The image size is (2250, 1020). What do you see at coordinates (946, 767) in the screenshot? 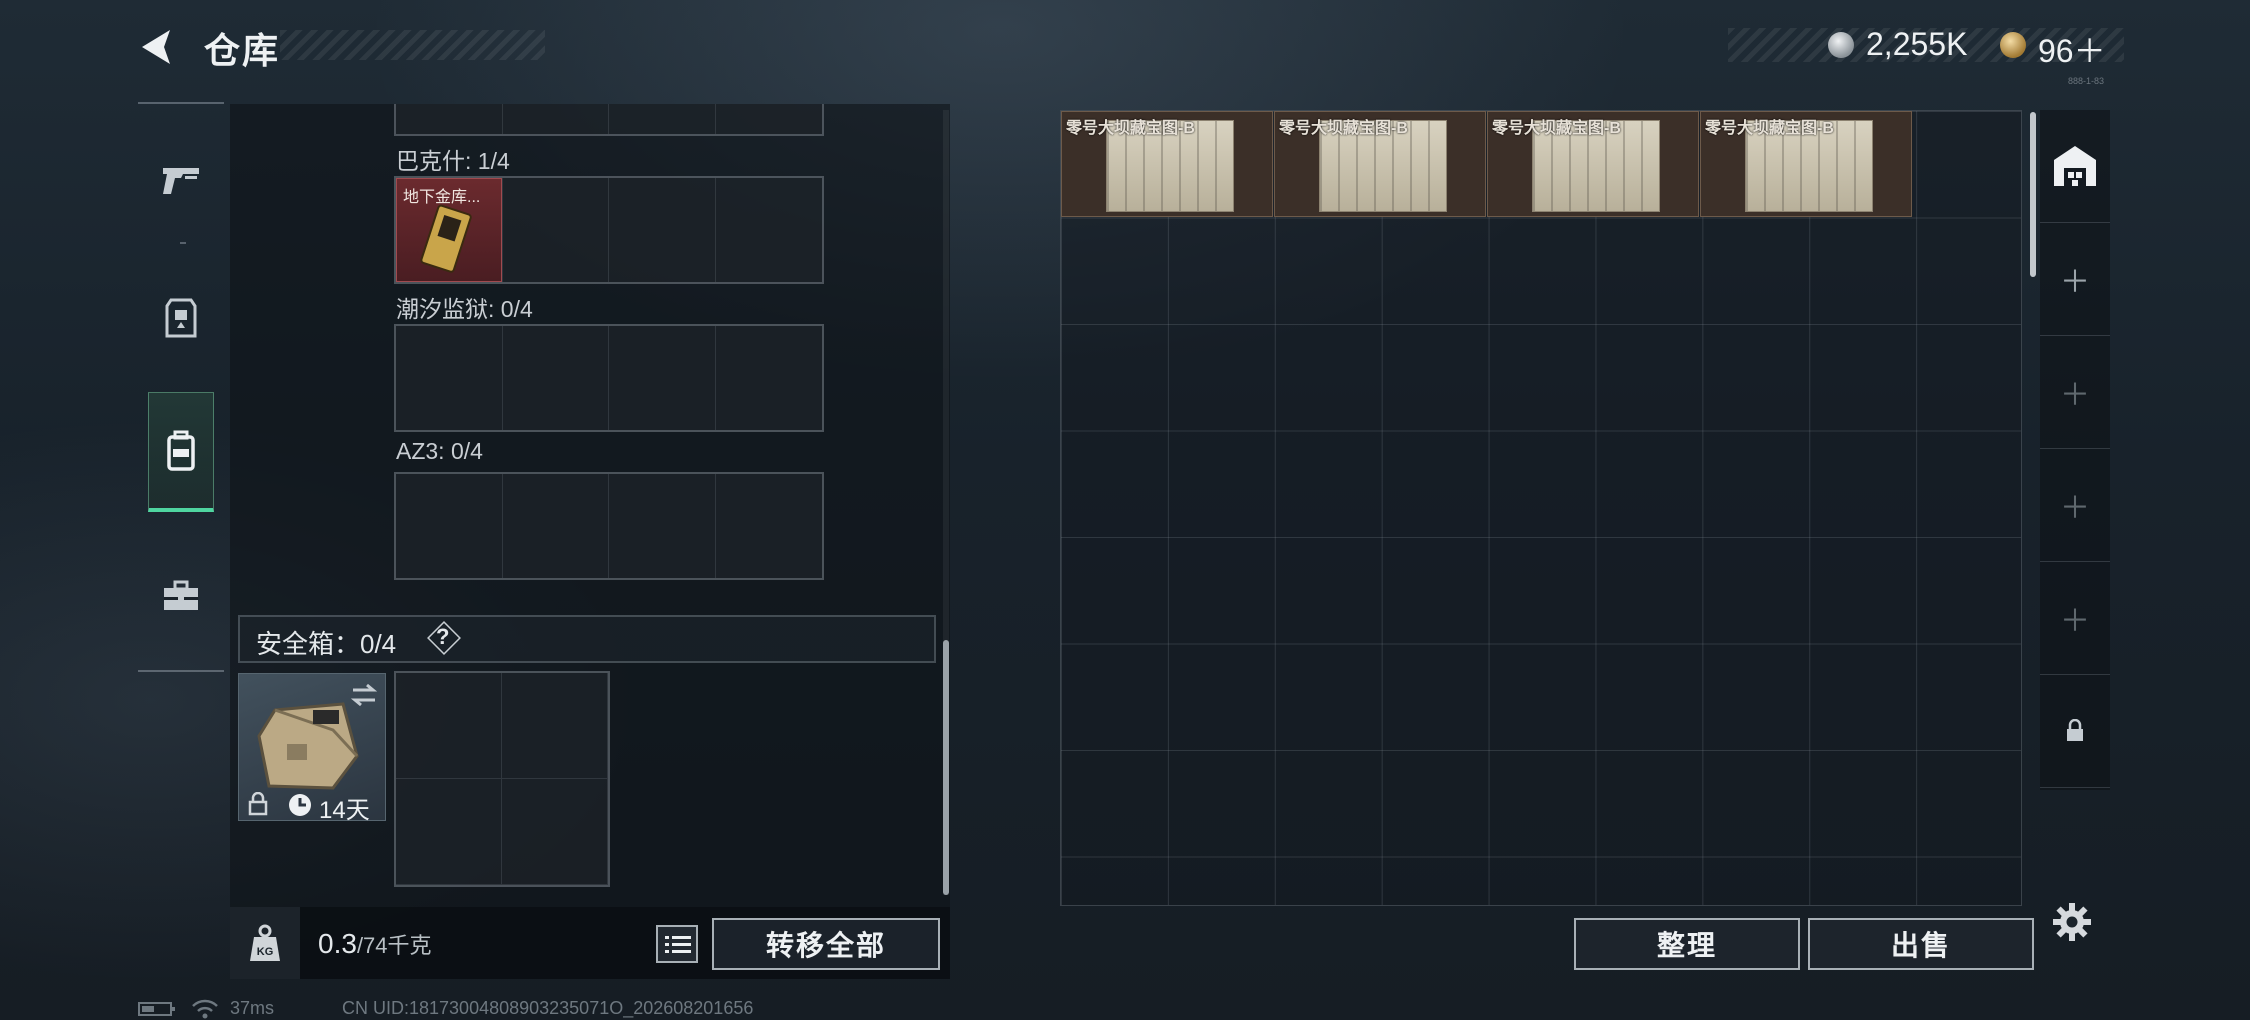
I see `left-scrollbar` at bounding box center [946, 767].